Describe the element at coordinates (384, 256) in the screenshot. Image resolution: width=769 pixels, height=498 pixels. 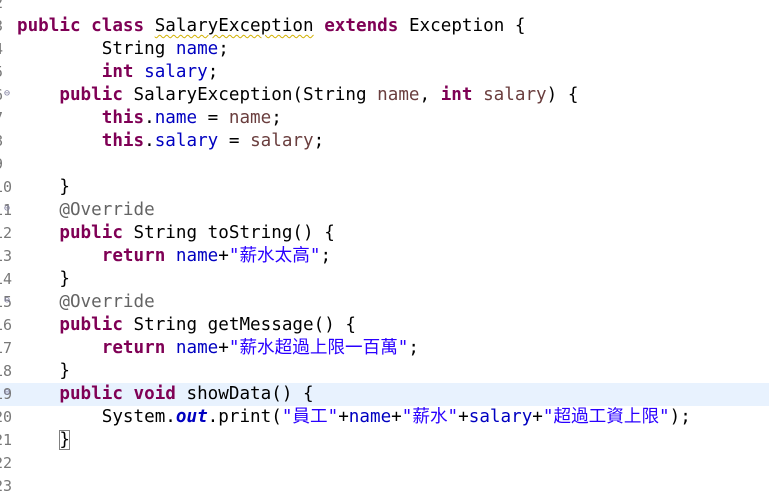
I see `code-line: 13 return name+"薪水太高";` at that location.